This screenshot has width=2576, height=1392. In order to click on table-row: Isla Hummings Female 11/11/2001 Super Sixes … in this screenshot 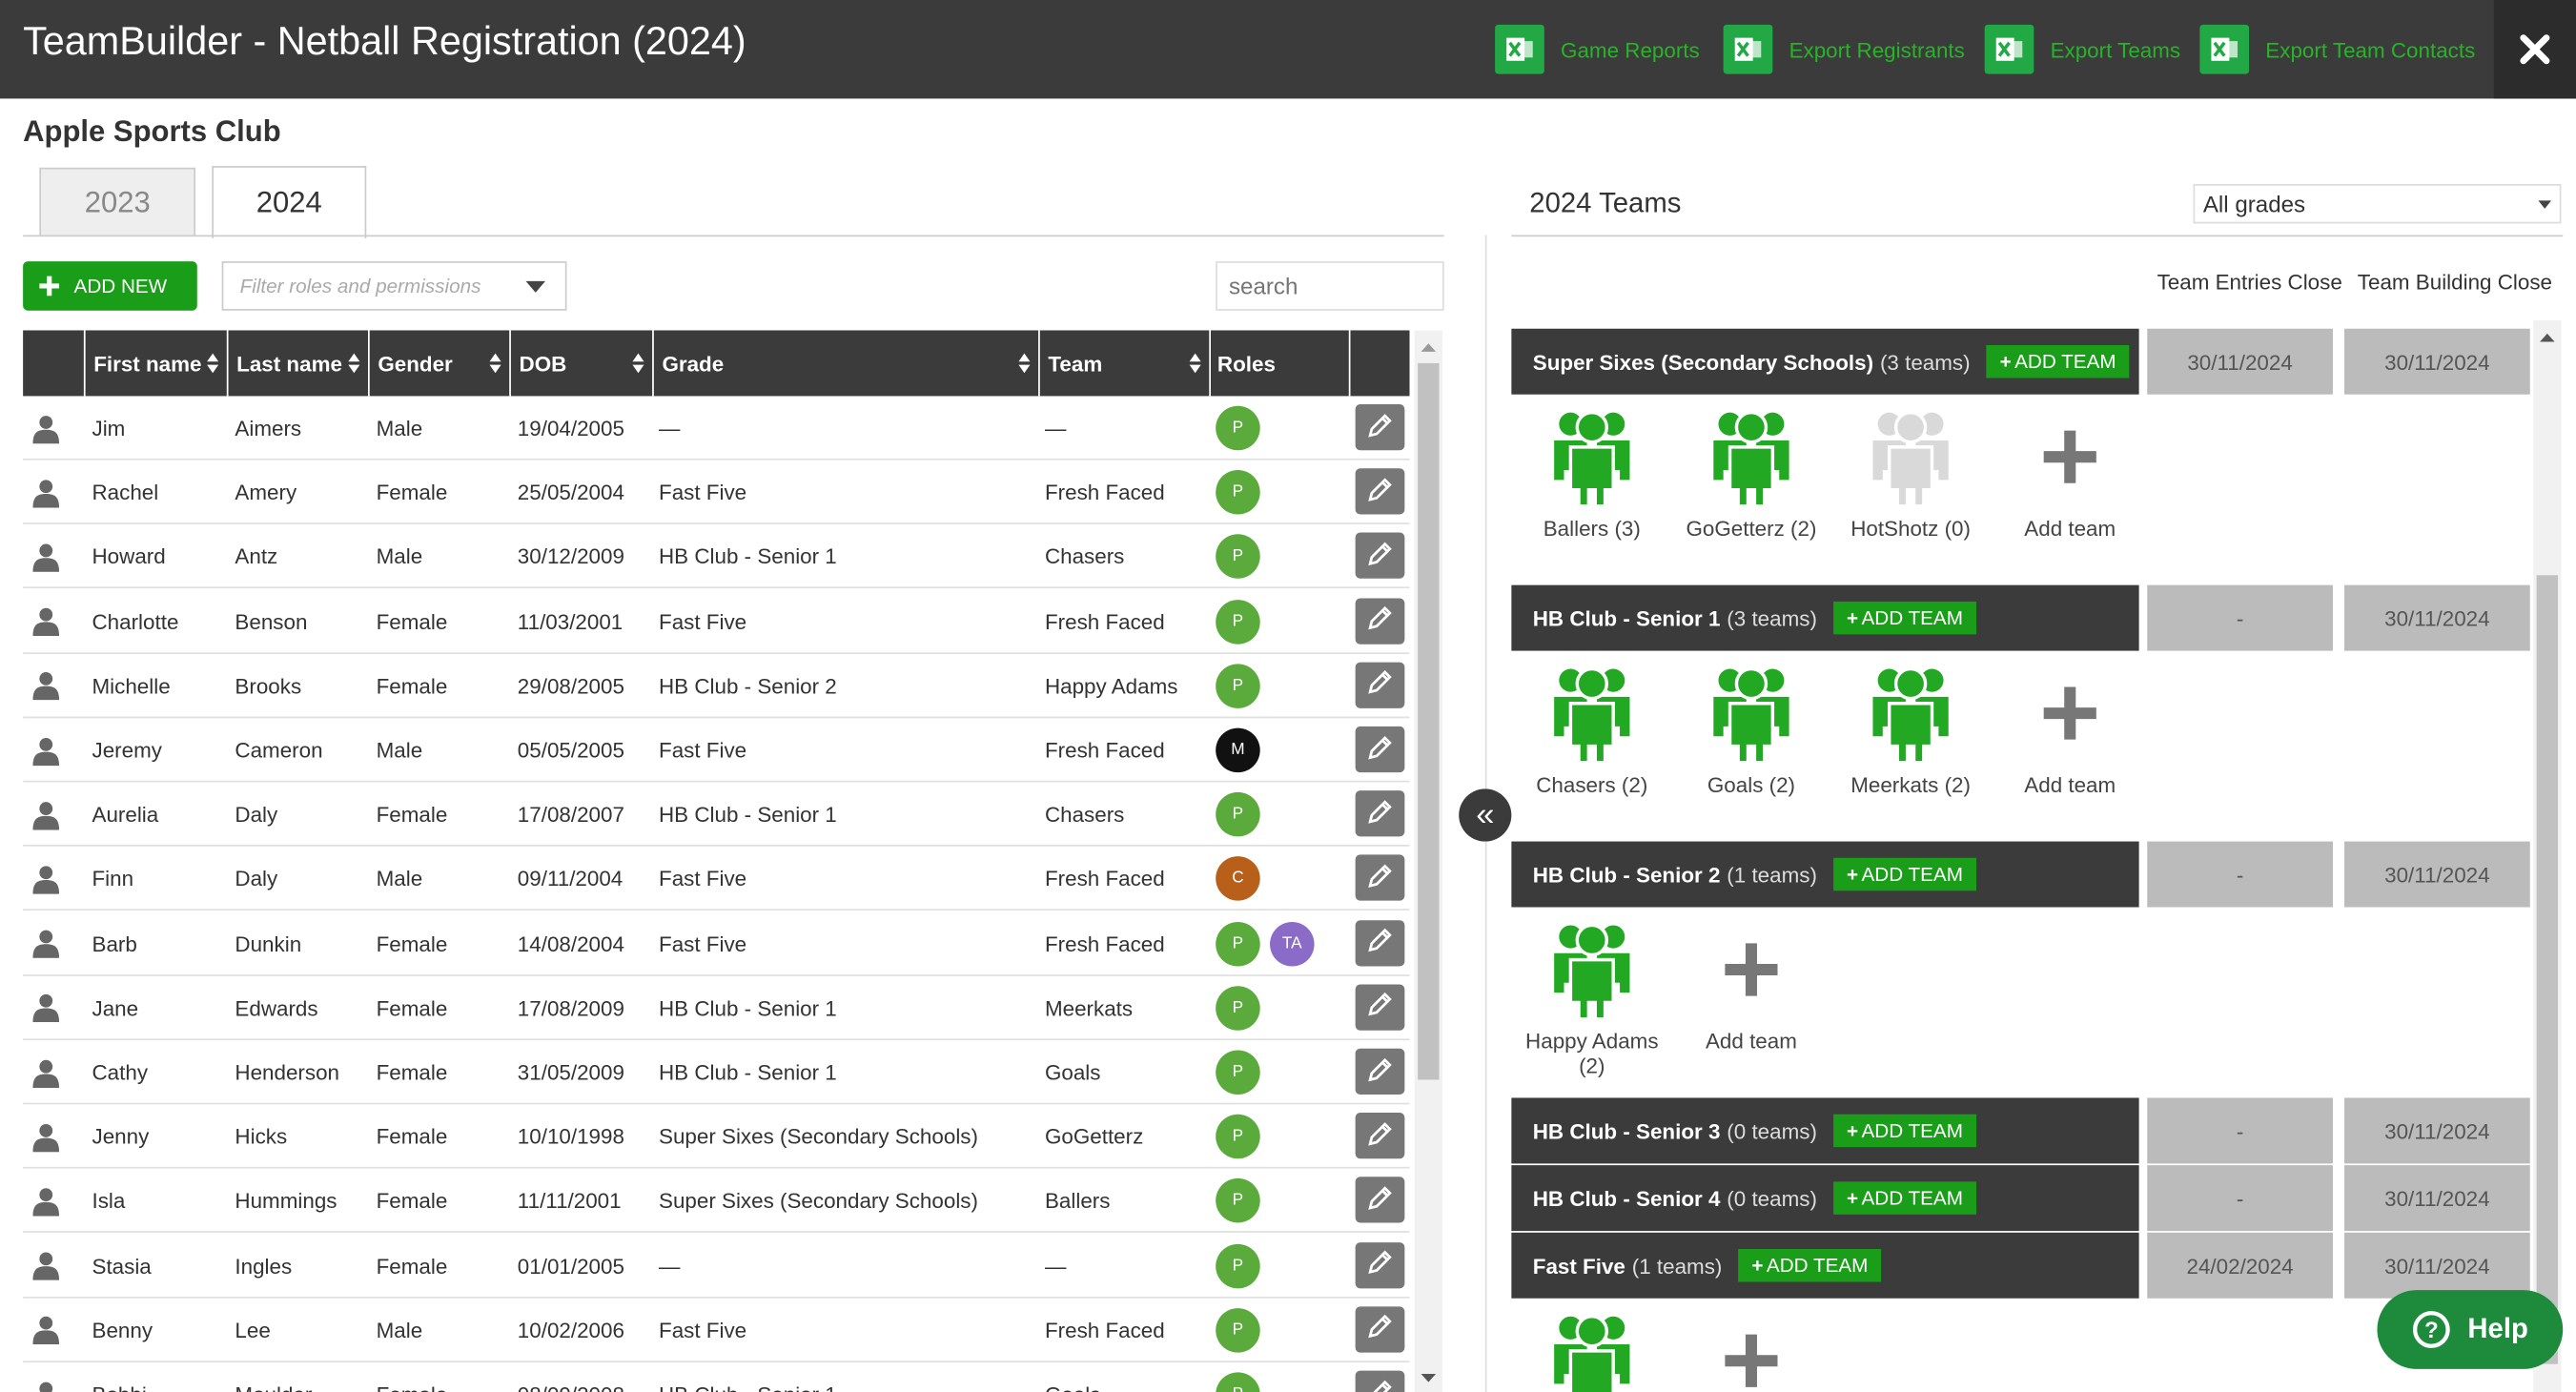, I will do `click(716, 1201)`.